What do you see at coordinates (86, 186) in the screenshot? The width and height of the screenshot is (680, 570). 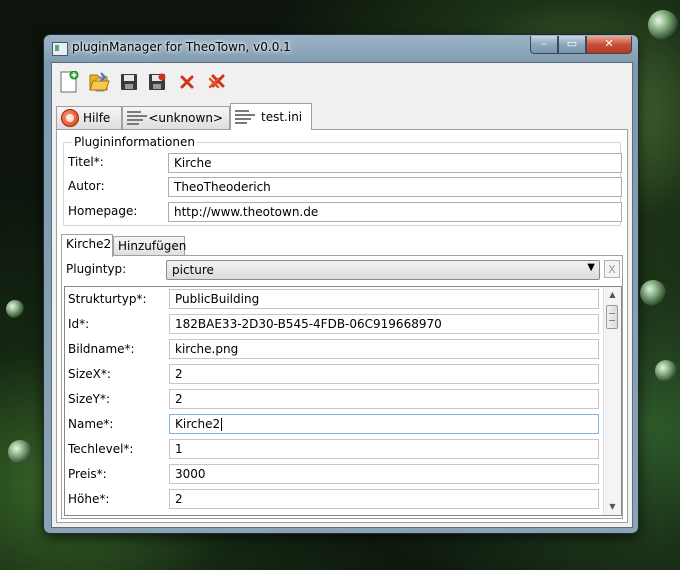 I see `field-label: Autor:` at bounding box center [86, 186].